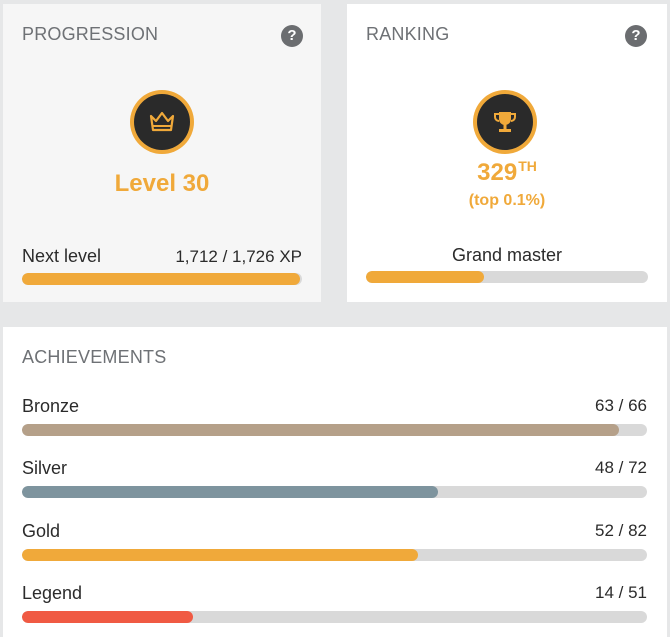 This screenshot has height=637, width=670. What do you see at coordinates (621, 592) in the screenshot?
I see `achievement-count: 14 / 51` at bounding box center [621, 592].